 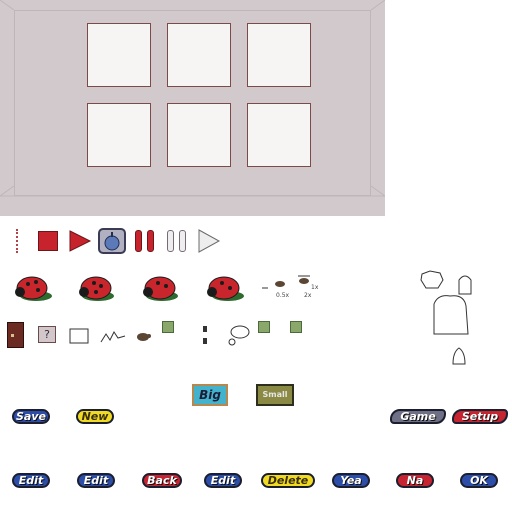 I want to click on bell-icon, so click(x=459, y=356).